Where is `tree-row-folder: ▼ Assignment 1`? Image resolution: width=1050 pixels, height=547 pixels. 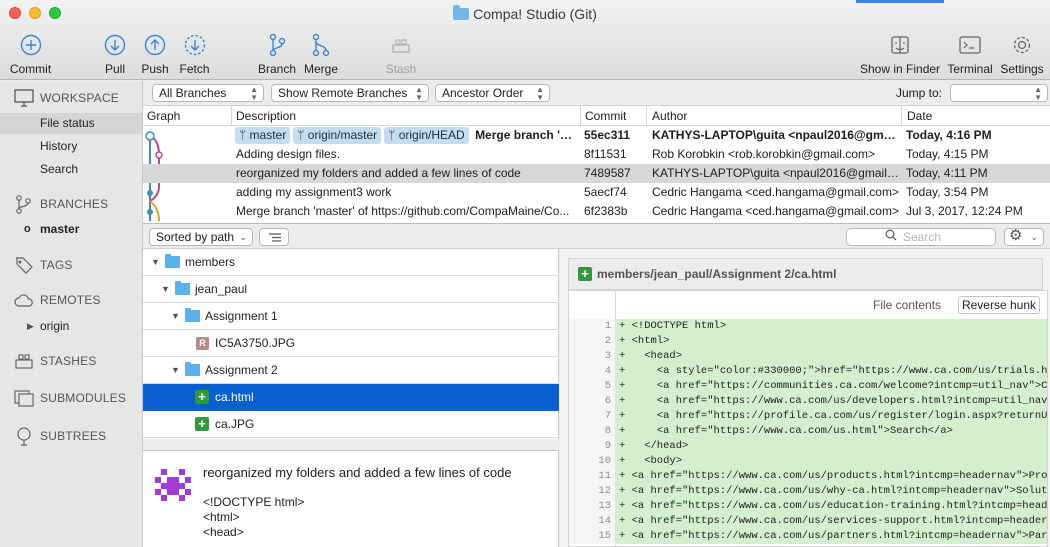
tree-row-folder: ▼ Assignment 1 is located at coordinates (351, 316).